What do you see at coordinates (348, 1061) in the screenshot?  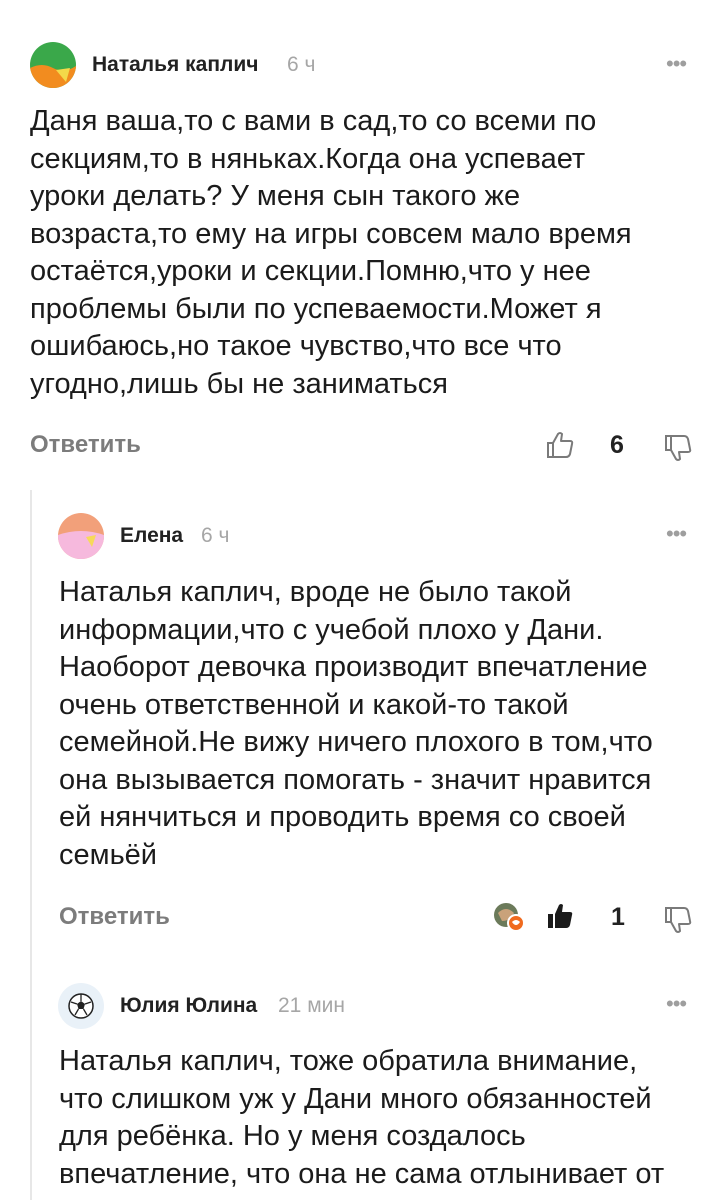 I see `comment-text-line: Наталья каплич, тоже обратила внимание,` at bounding box center [348, 1061].